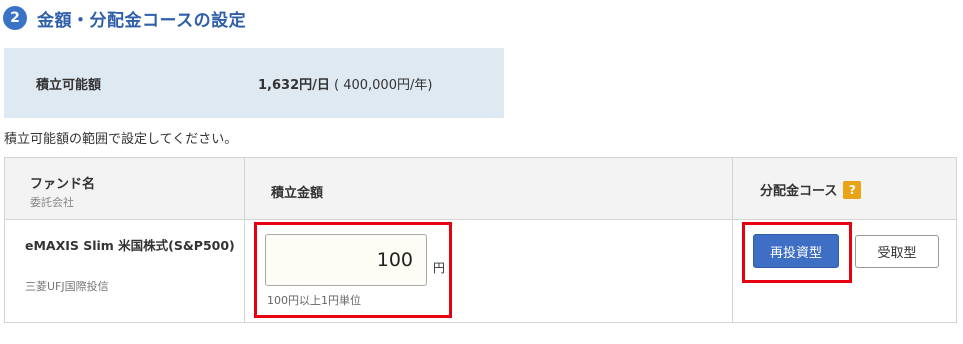 The width and height of the screenshot is (963, 344). What do you see at coordinates (121, 139) in the screenshot?
I see `instruction-note: 積立可能額の範囲で設定してください。` at bounding box center [121, 139].